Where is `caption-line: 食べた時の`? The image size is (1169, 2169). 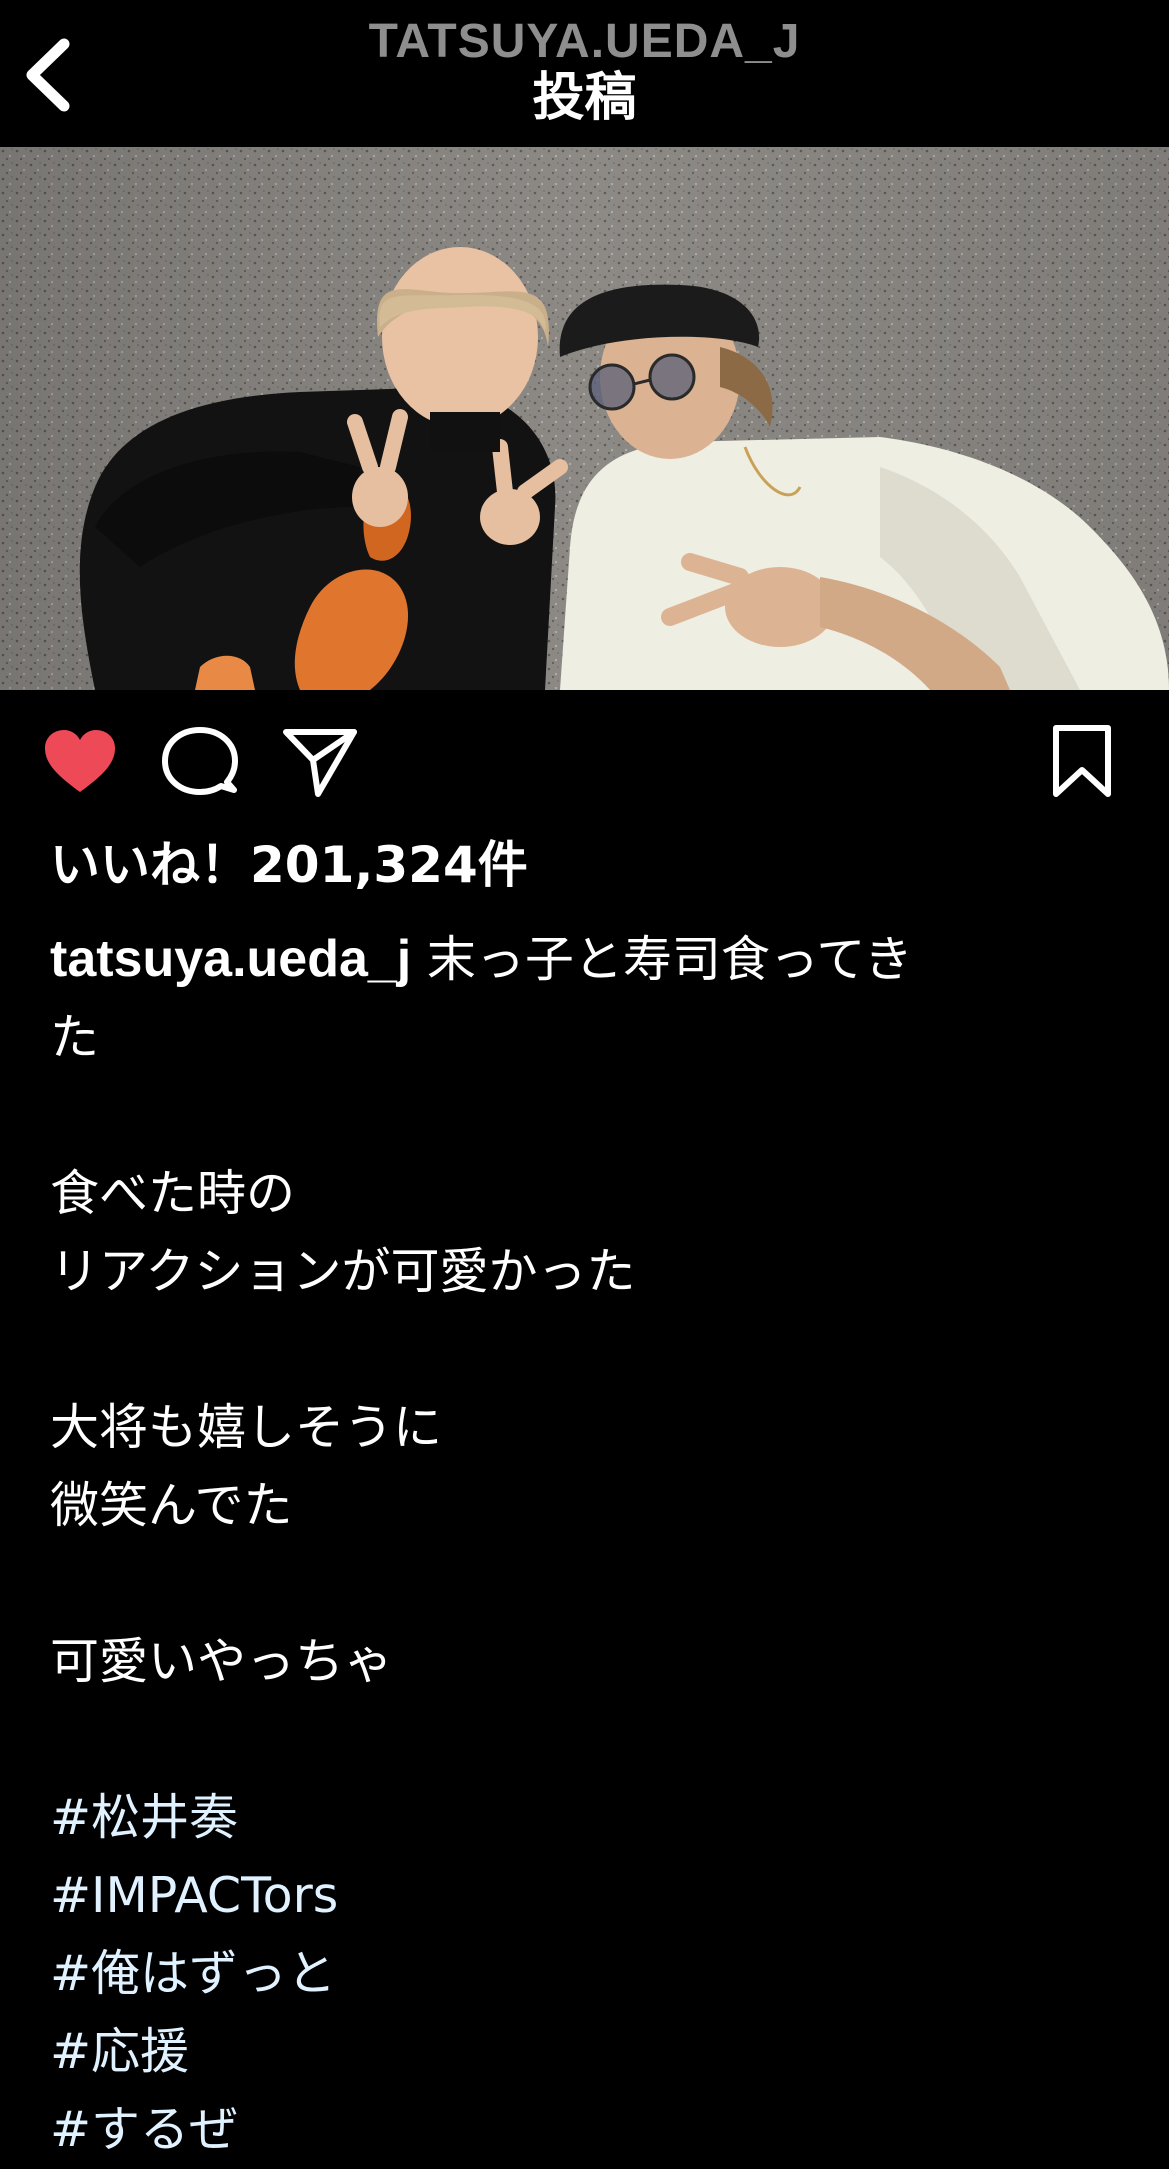
caption-line: 食べた時の is located at coordinates (173, 1193).